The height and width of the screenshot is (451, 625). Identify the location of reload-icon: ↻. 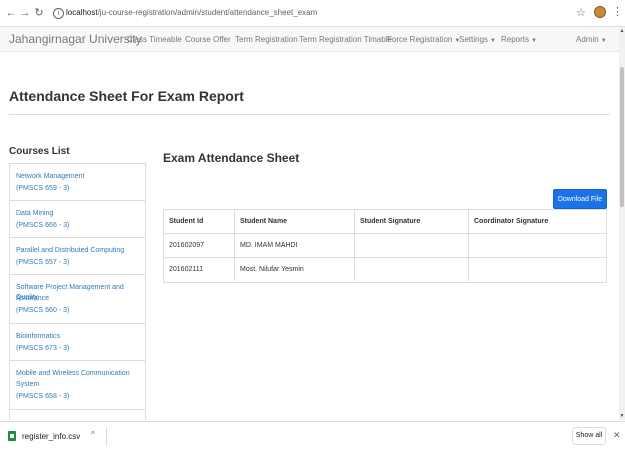
(39, 13).